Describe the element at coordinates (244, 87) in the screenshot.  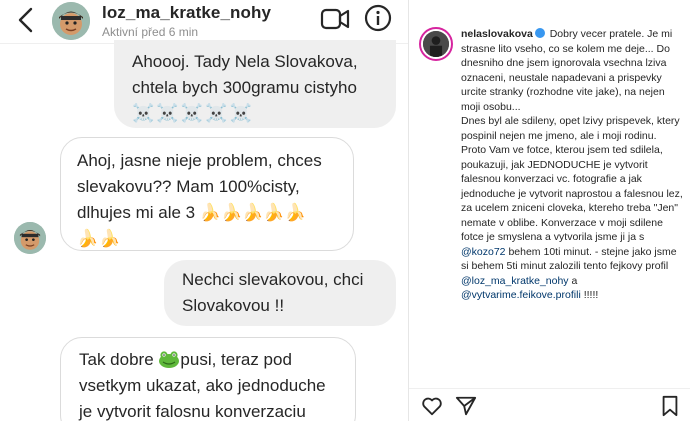
I see `message-text: chtela bych 300gramu cistyho` at that location.